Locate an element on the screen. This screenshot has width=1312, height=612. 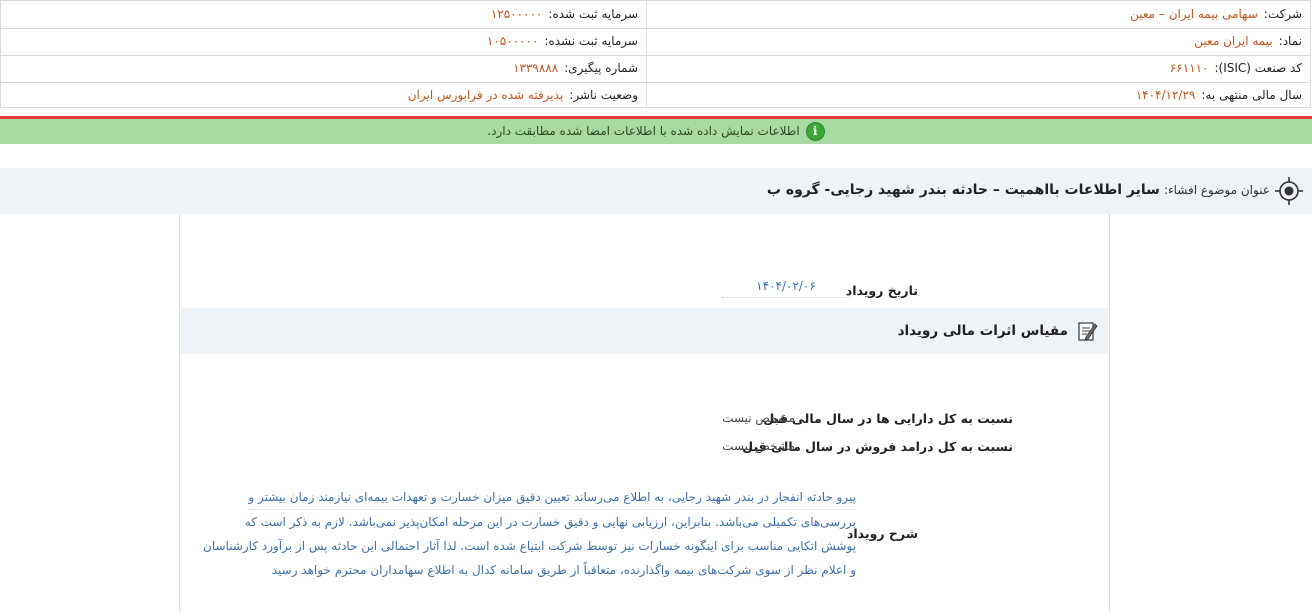
assets-ratio-value: مشخص نیست is located at coordinates (758, 418).